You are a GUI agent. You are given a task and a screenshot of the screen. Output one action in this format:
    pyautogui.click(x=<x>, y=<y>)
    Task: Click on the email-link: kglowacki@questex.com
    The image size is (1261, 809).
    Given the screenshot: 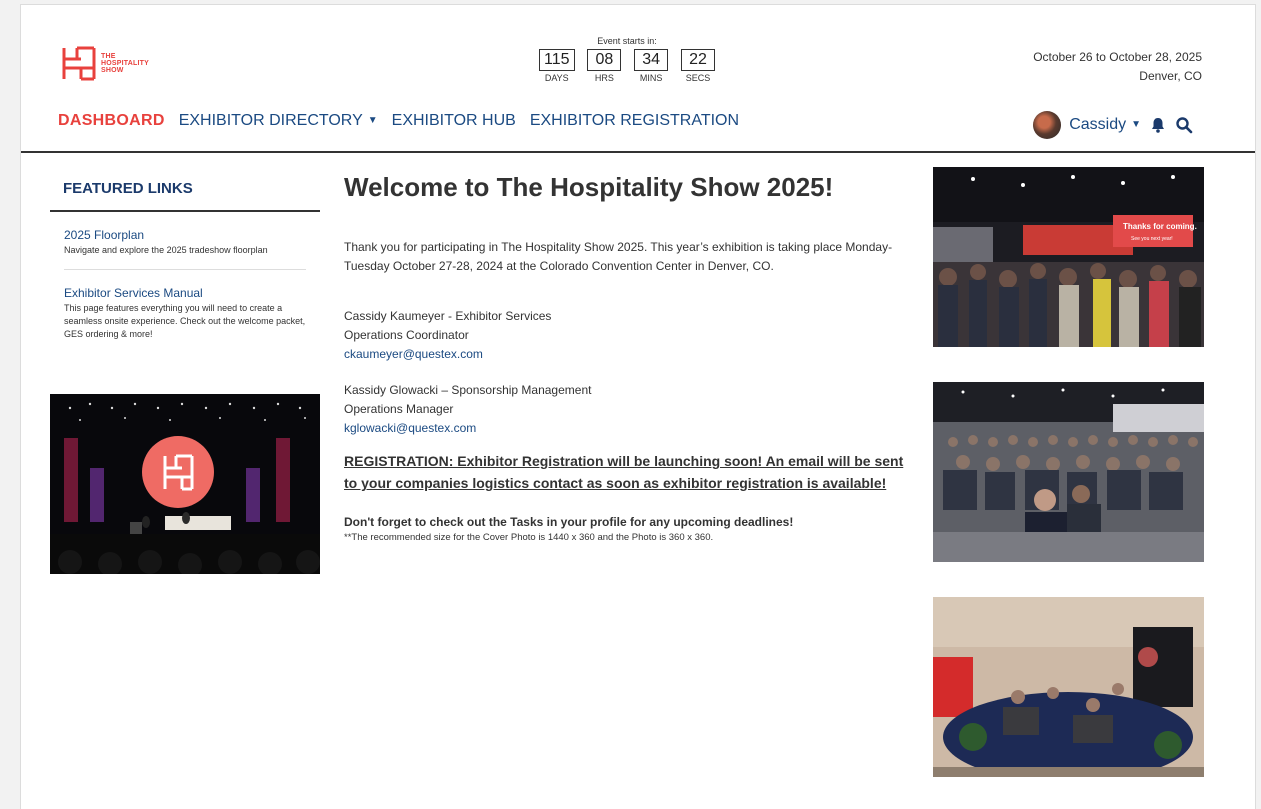 What is the action you would take?
    pyautogui.click(x=624, y=428)
    